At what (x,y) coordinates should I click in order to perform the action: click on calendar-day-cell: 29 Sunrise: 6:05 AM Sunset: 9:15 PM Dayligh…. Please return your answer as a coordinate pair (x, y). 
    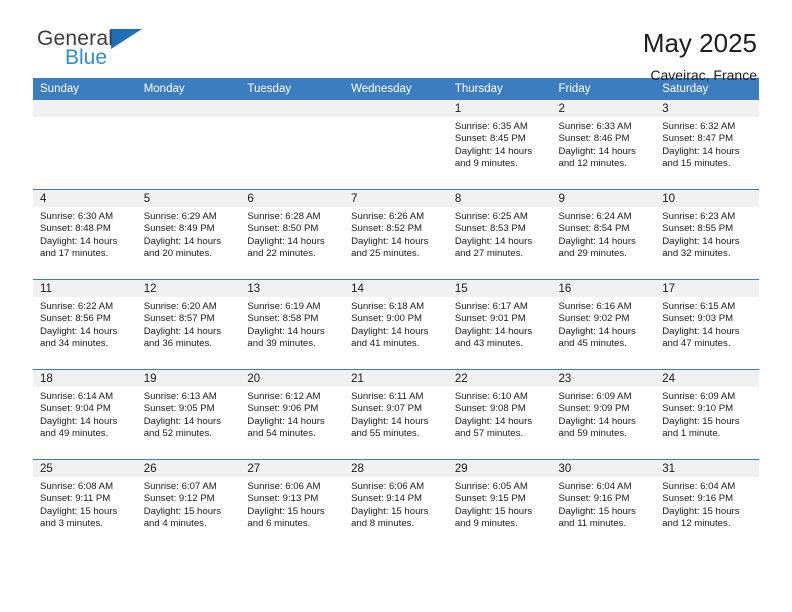
    Looking at the image, I should click on (499, 504).